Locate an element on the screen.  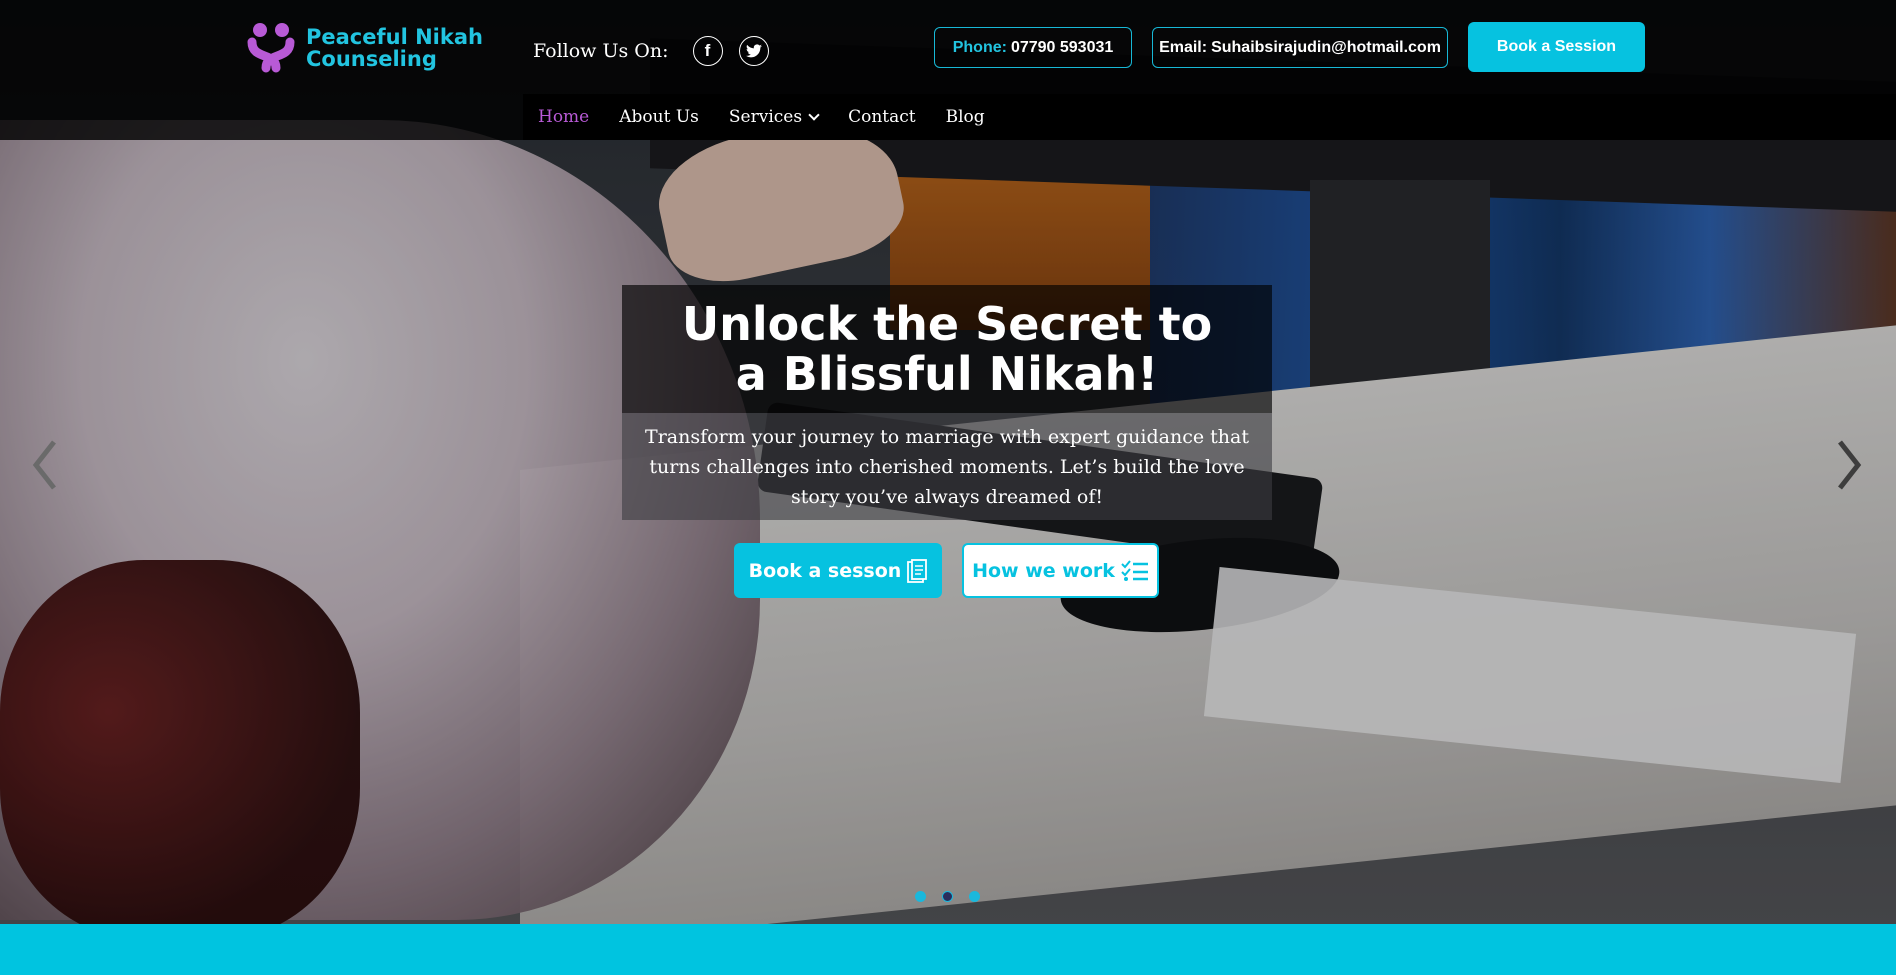
hero-title-box: Unlock the Secret to a Blissful Nikah! is located at coordinates (947, 349).